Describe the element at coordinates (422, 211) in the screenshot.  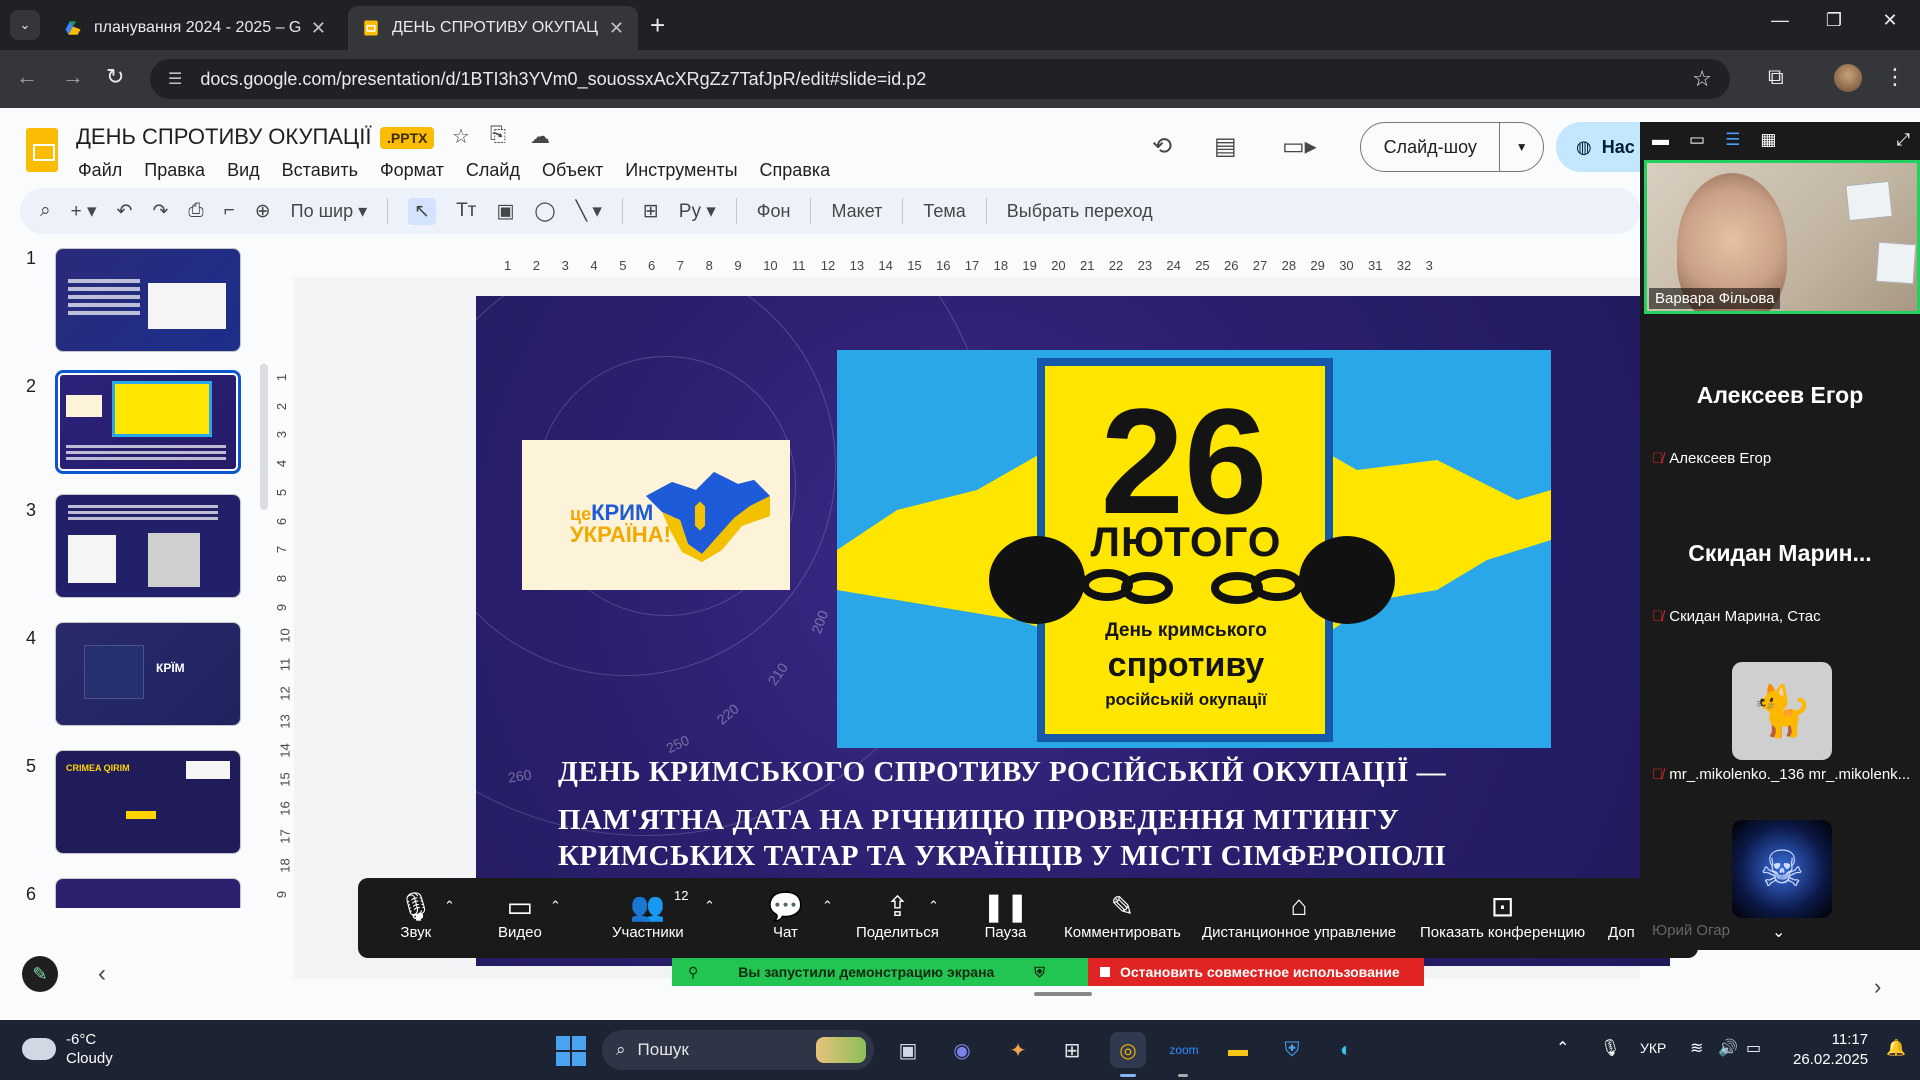
I see `select-tool-icon: ↖` at that location.